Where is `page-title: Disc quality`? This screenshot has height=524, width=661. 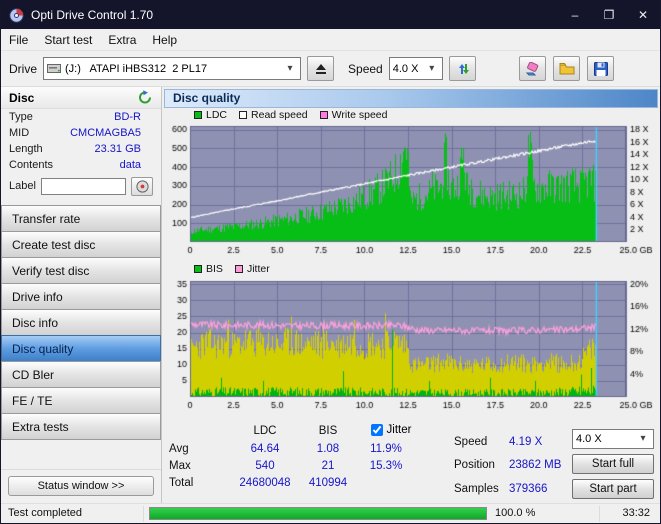
page-title: Disc quality is located at coordinates (207, 98).